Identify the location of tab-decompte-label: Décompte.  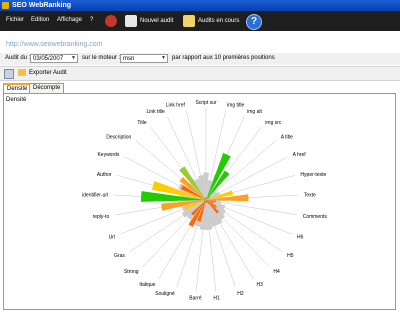
(47, 88).